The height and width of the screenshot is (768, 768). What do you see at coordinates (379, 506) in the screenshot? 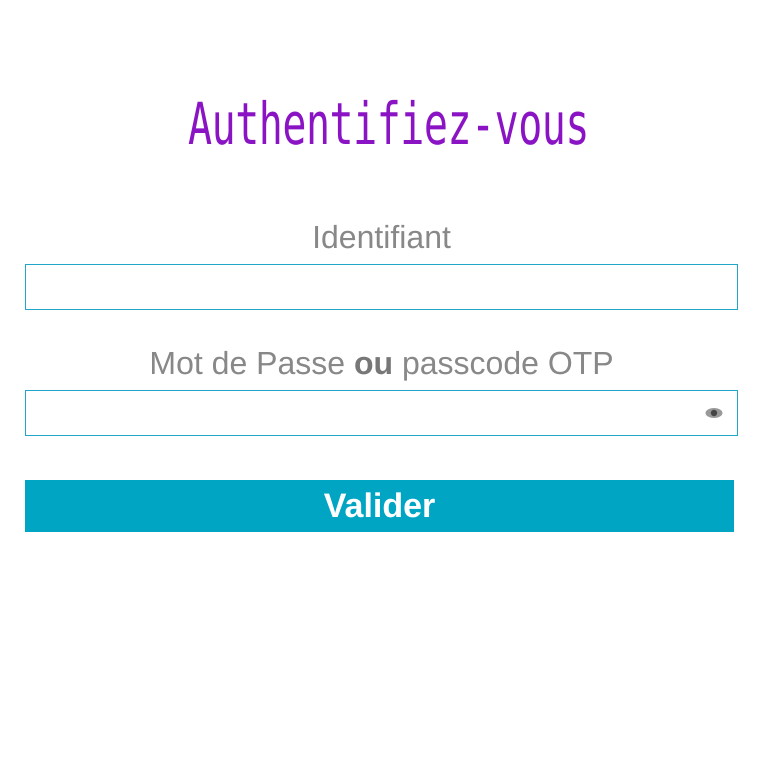
I see `submit-button: Valider` at bounding box center [379, 506].